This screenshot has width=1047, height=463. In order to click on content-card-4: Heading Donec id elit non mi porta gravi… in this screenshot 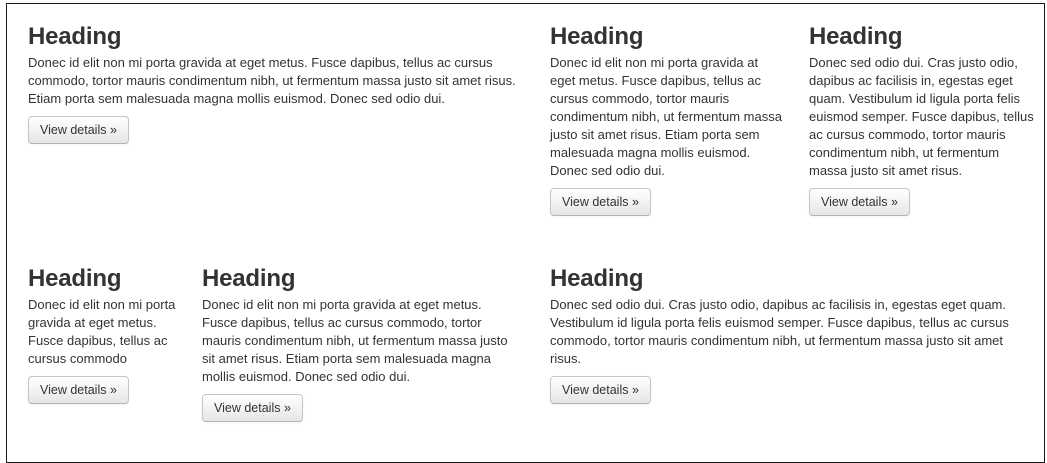, I will do `click(103, 335)`.